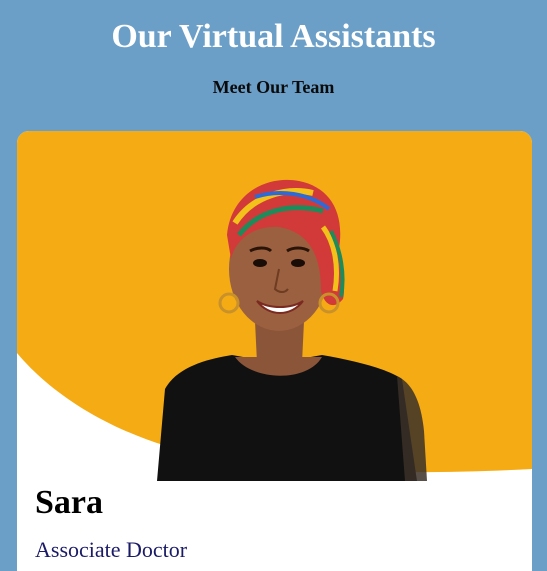 The width and height of the screenshot is (547, 571). What do you see at coordinates (273, 87) in the screenshot?
I see `page-subtitle: Meet Our Team` at bounding box center [273, 87].